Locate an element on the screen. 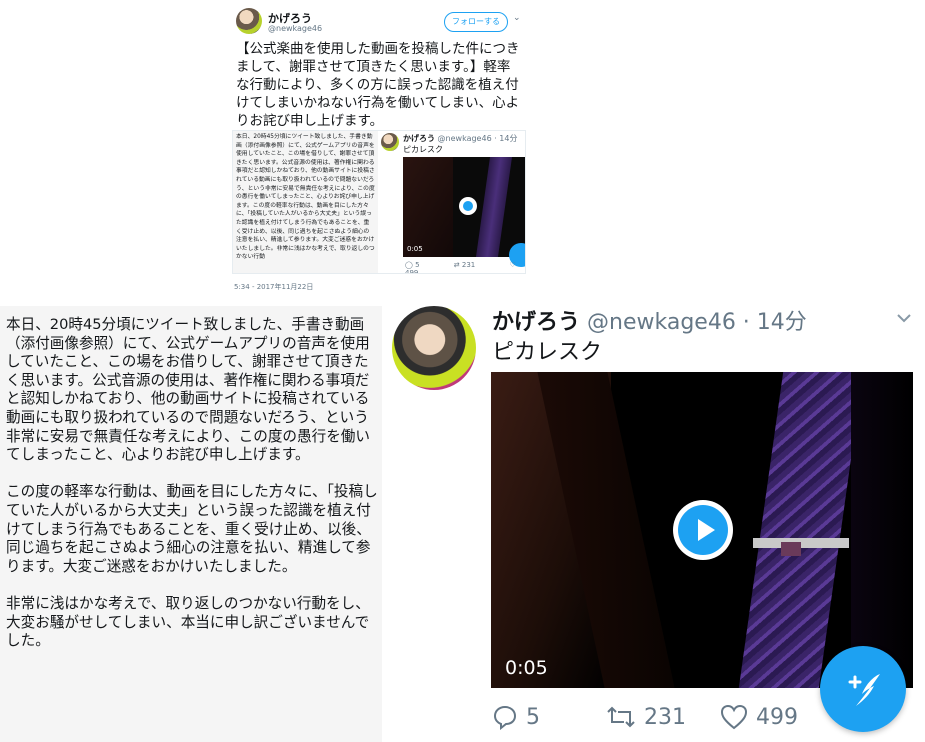  reply-icon: ◯ 5 is located at coordinates (412, 265).